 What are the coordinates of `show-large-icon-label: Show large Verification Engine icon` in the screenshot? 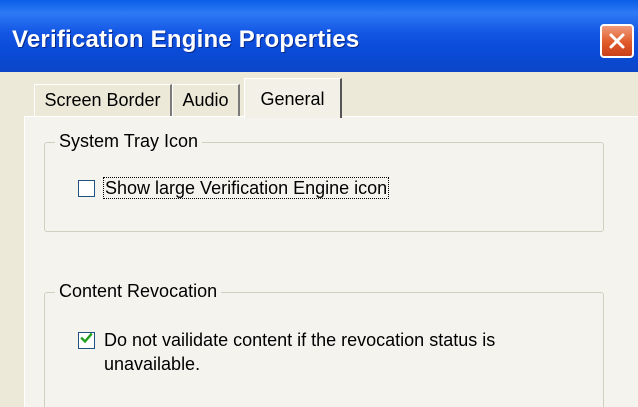 It's located at (246, 188).